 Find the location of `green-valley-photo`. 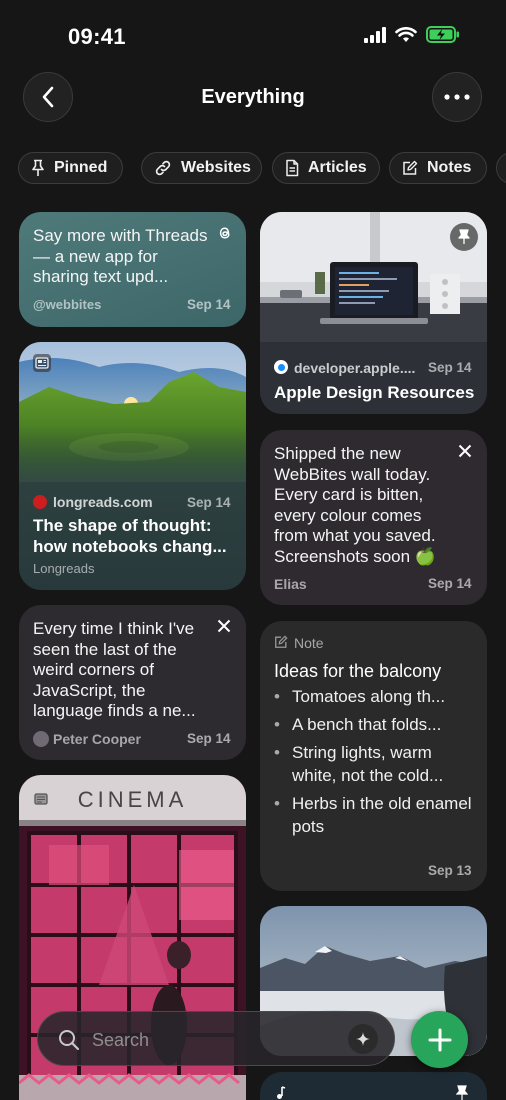

green-valley-photo is located at coordinates (132, 412).